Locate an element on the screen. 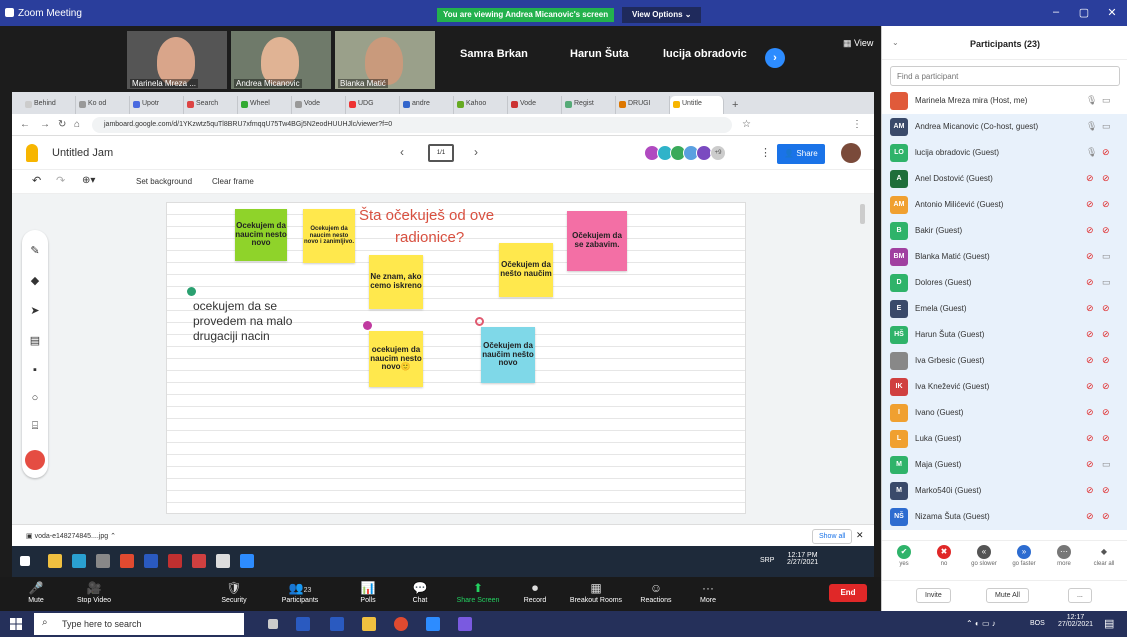 This screenshot has height=637, width=1127. notification-icon: ▤ is located at coordinates (1109, 623).